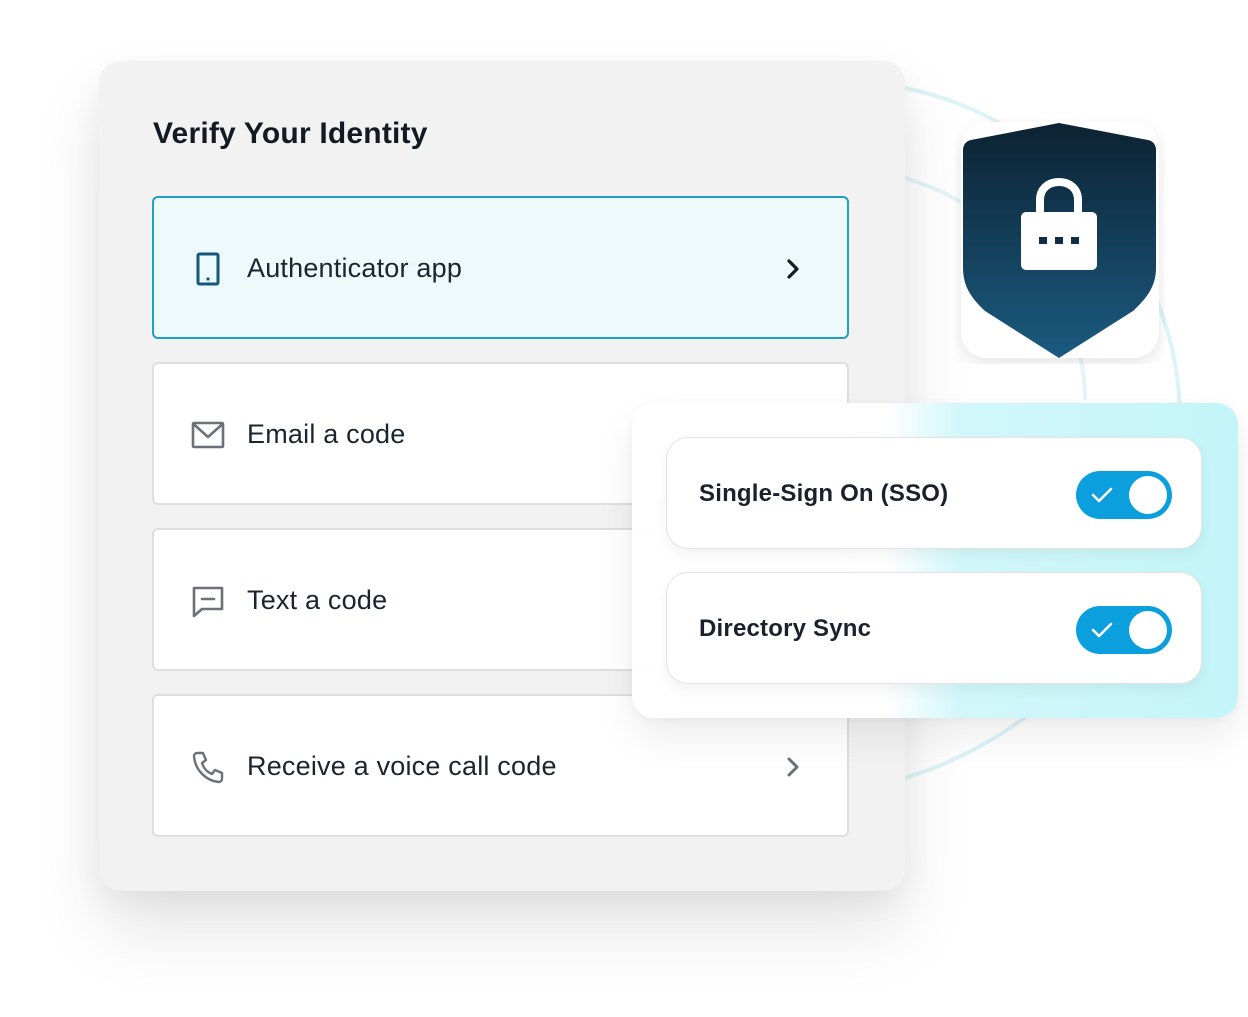 Image resolution: width=1248 pixels, height=1017 pixels. Describe the element at coordinates (934, 628) in the screenshot. I see `toggle-row-directory-sync: Directory Sync` at that location.